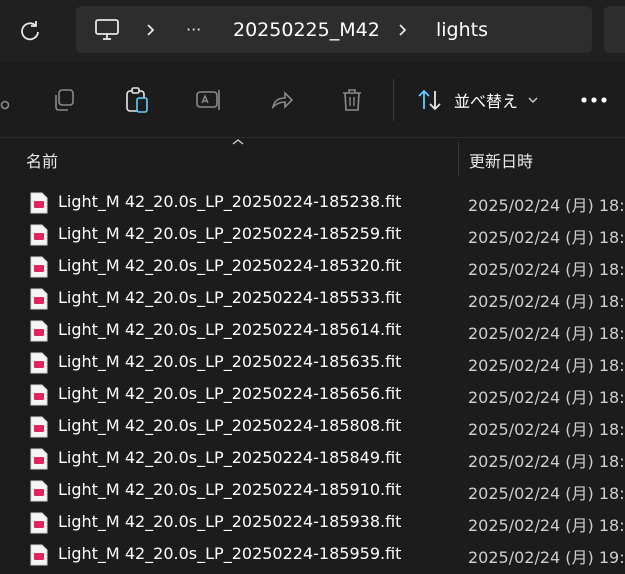  What do you see at coordinates (486, 101) in the screenshot?
I see `sort-label: 並べ替え` at bounding box center [486, 101].